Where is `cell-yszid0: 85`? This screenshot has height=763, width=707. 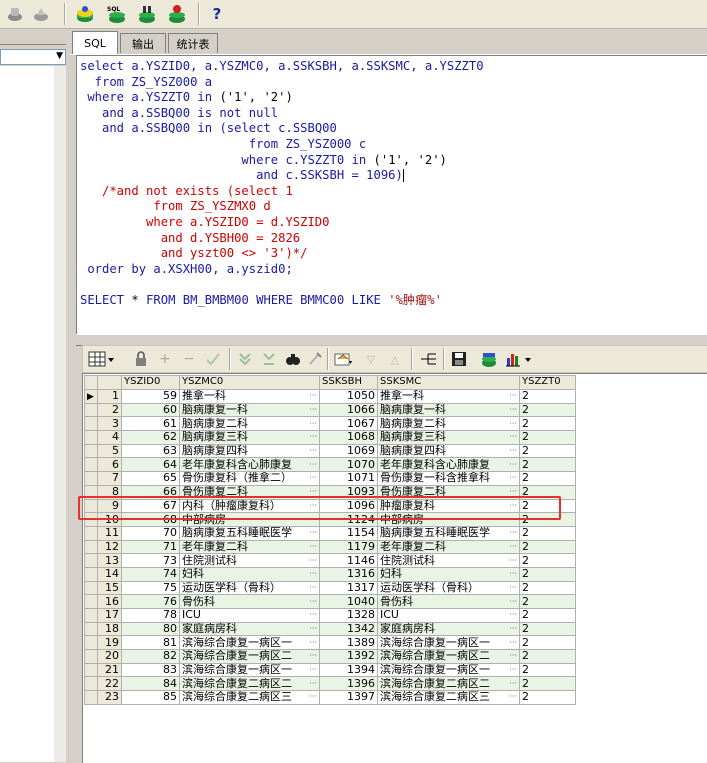 cell-yszid0: 85 is located at coordinates (150, 697).